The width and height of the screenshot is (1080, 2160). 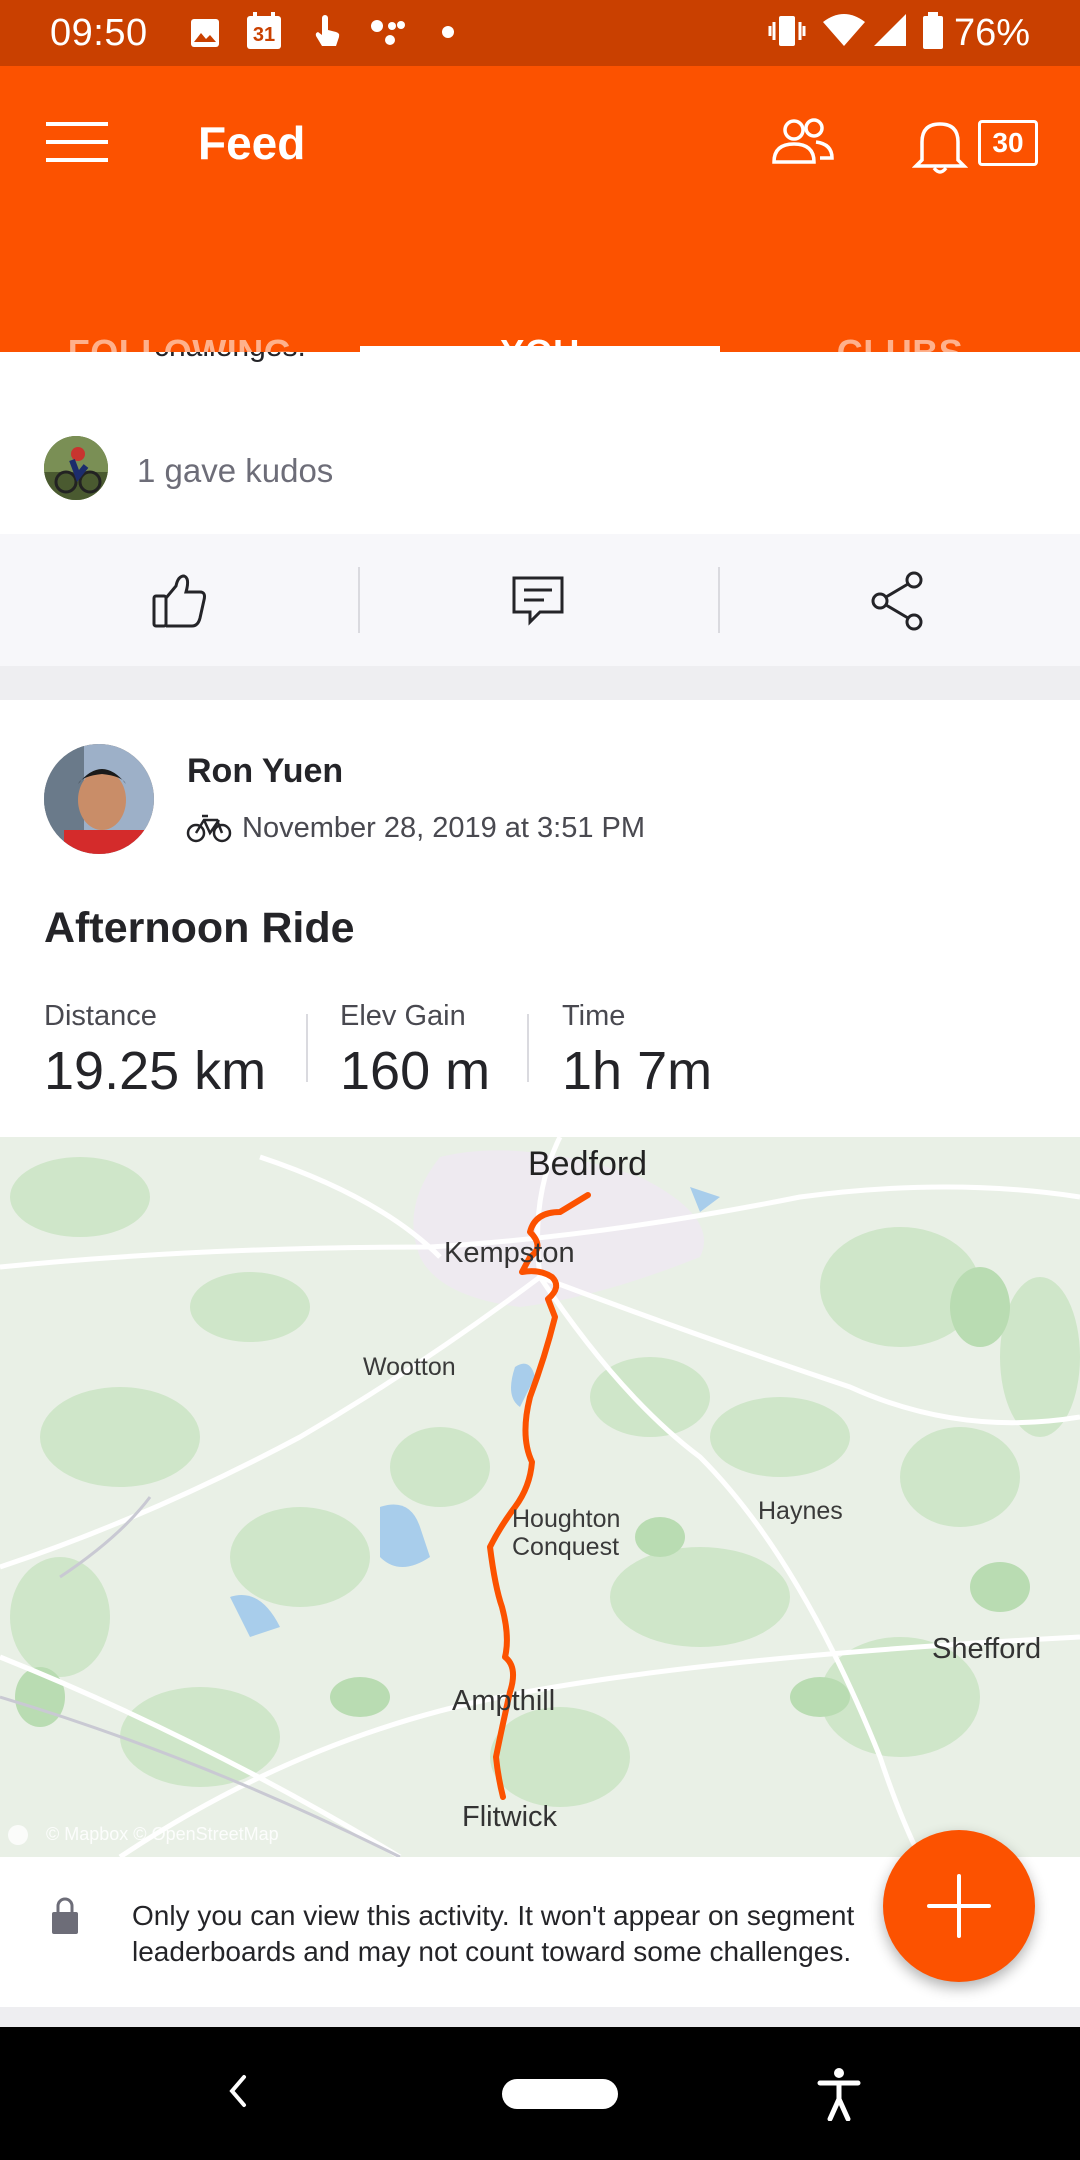 I want to click on battery-icon, so click(x=933, y=33).